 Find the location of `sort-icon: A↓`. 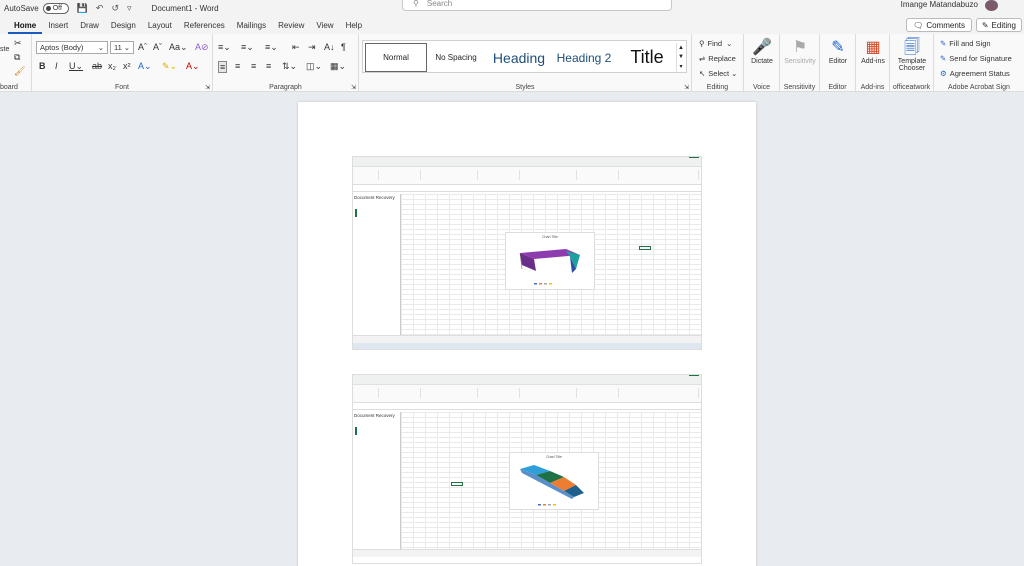

sort-icon: A↓ is located at coordinates (329, 47).